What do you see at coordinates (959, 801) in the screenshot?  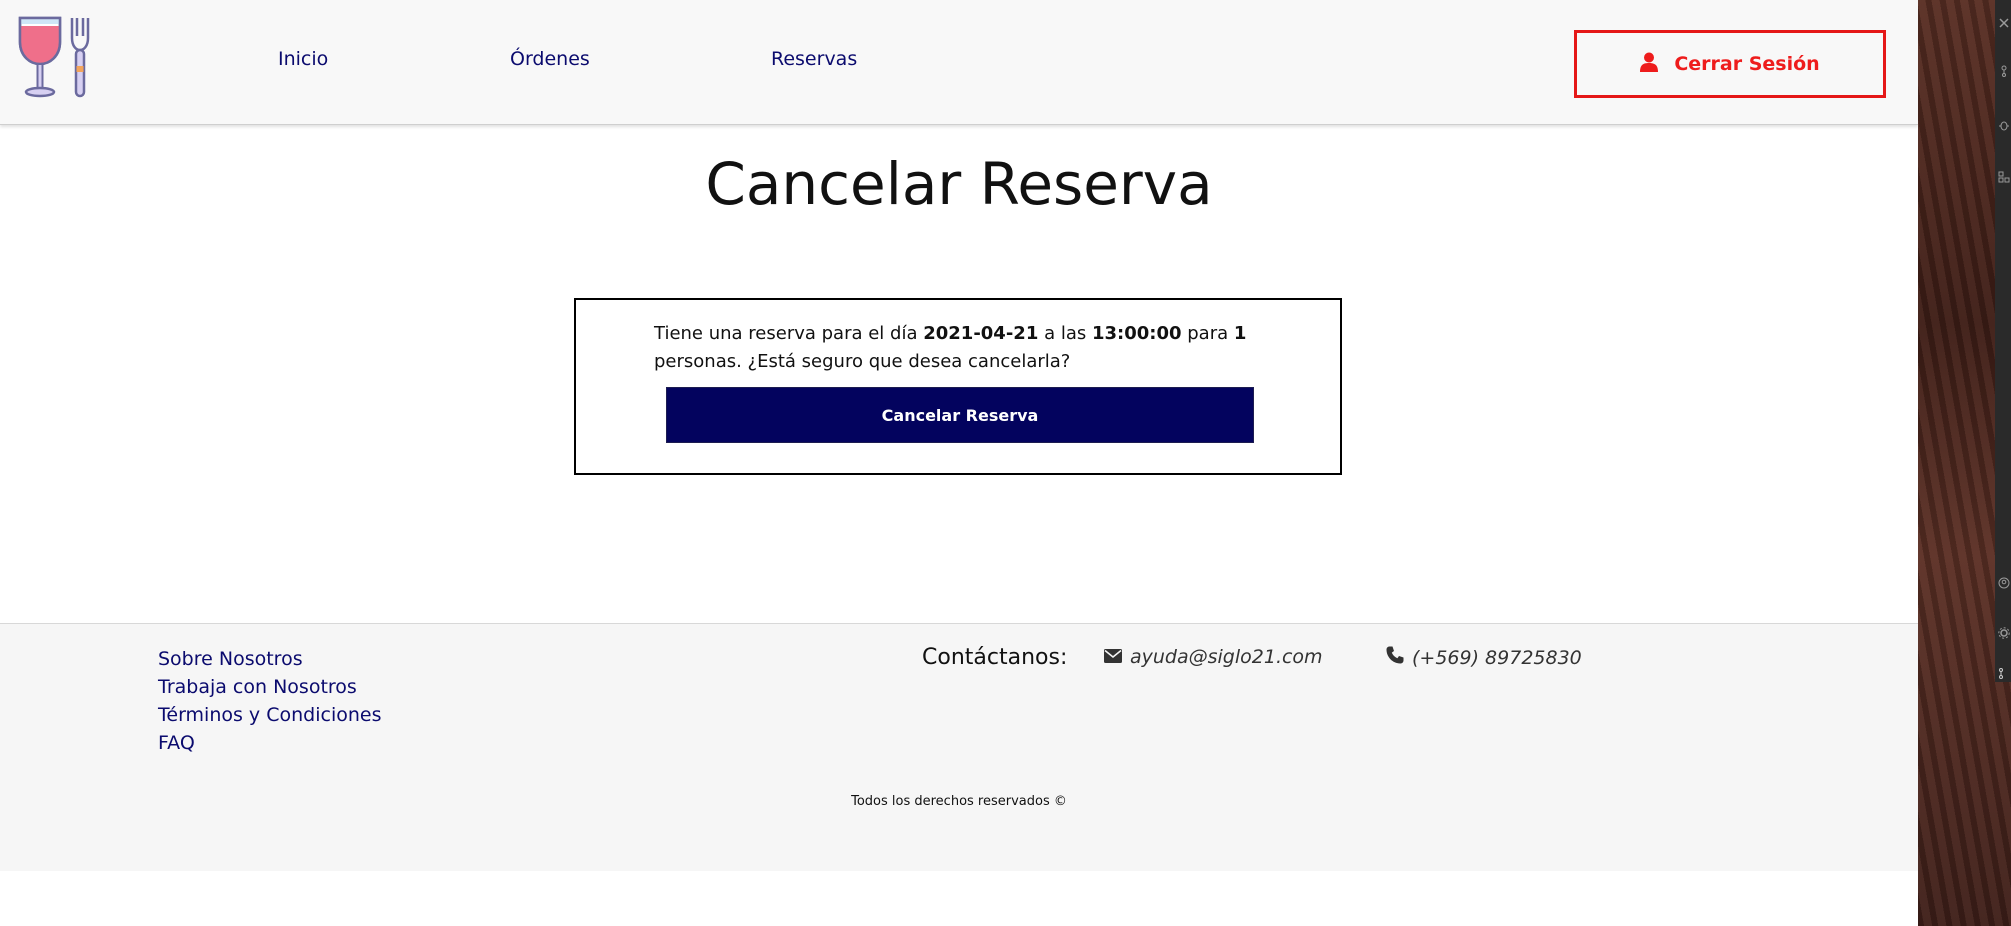 I see `copyright: Todos los derechos reservados ©` at bounding box center [959, 801].